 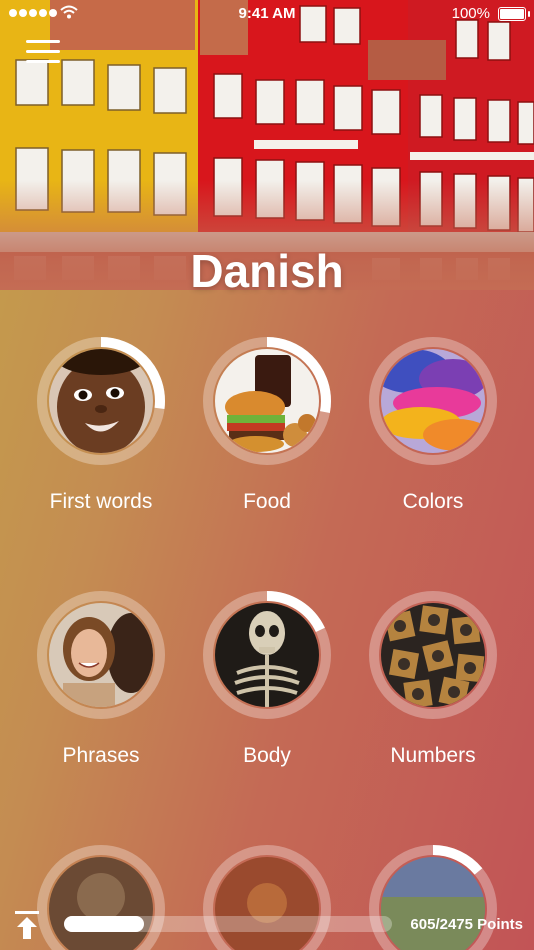 I want to click on couple-talking-image, so click(x=101, y=655).